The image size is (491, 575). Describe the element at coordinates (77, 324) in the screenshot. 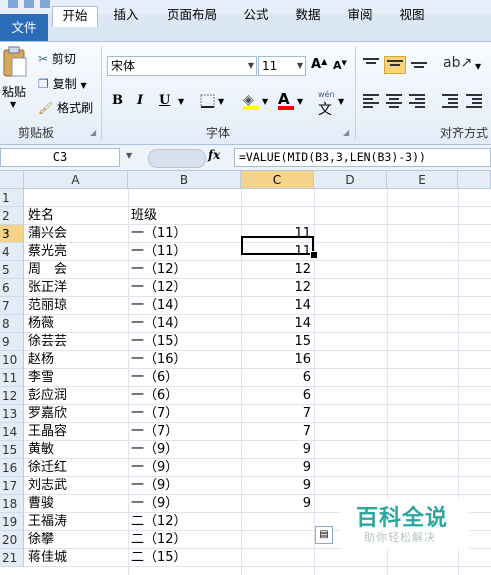

I see `cell-a: 杨薇` at that location.